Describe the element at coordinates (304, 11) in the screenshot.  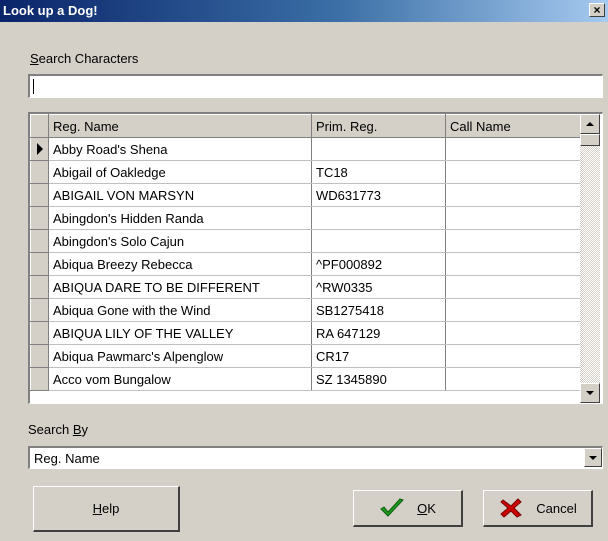
I see `title-bar: Look up a Dog! ×` at that location.